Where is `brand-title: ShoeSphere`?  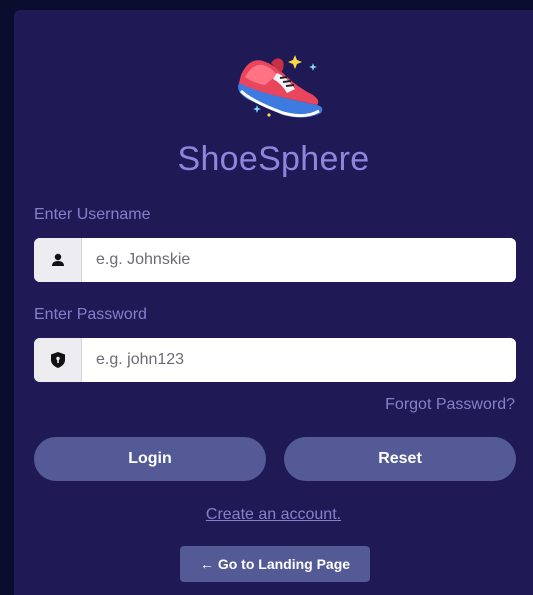 brand-title: ShoeSphere is located at coordinates (273, 159).